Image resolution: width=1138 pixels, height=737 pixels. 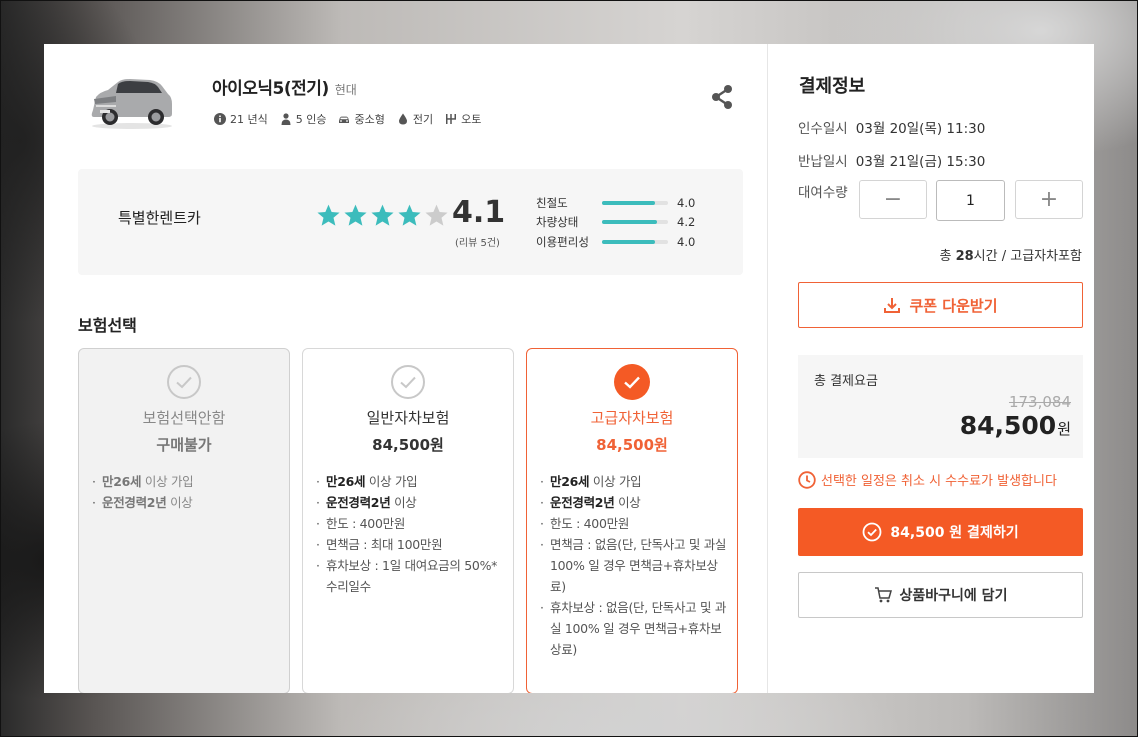 I want to click on spec-size-text: 중소형, so click(x=369, y=119).